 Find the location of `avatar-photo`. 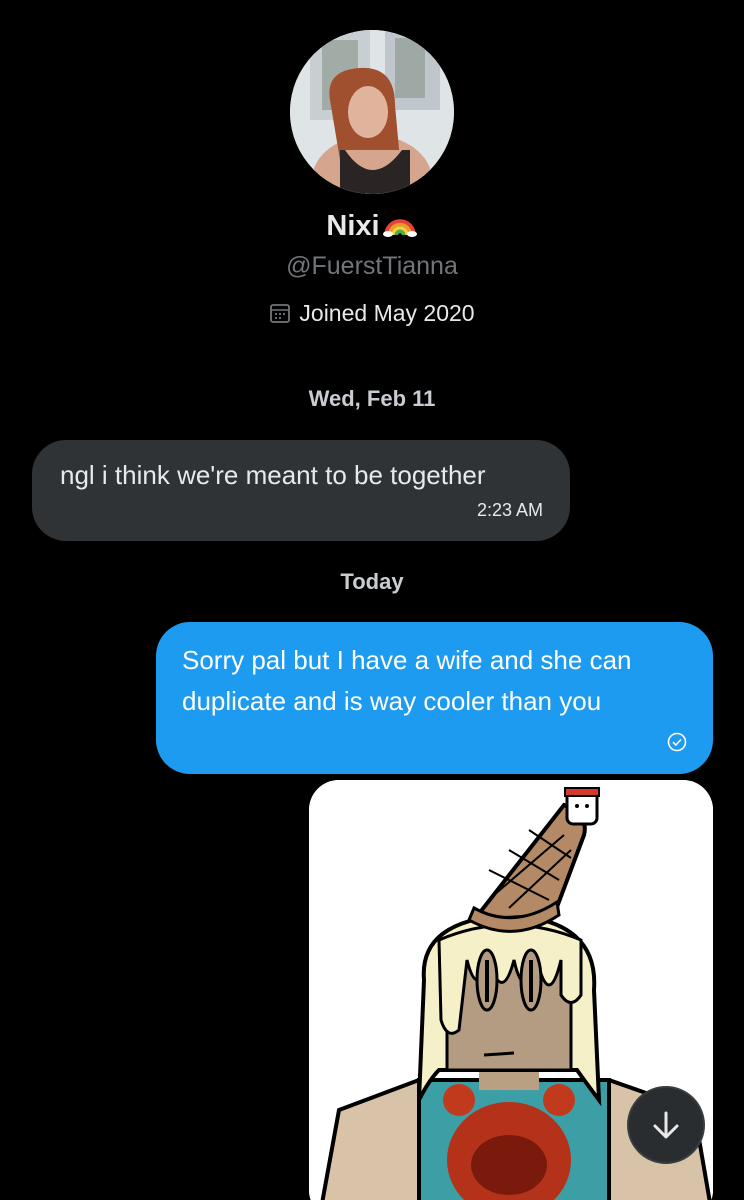

avatar-photo is located at coordinates (372, 112).